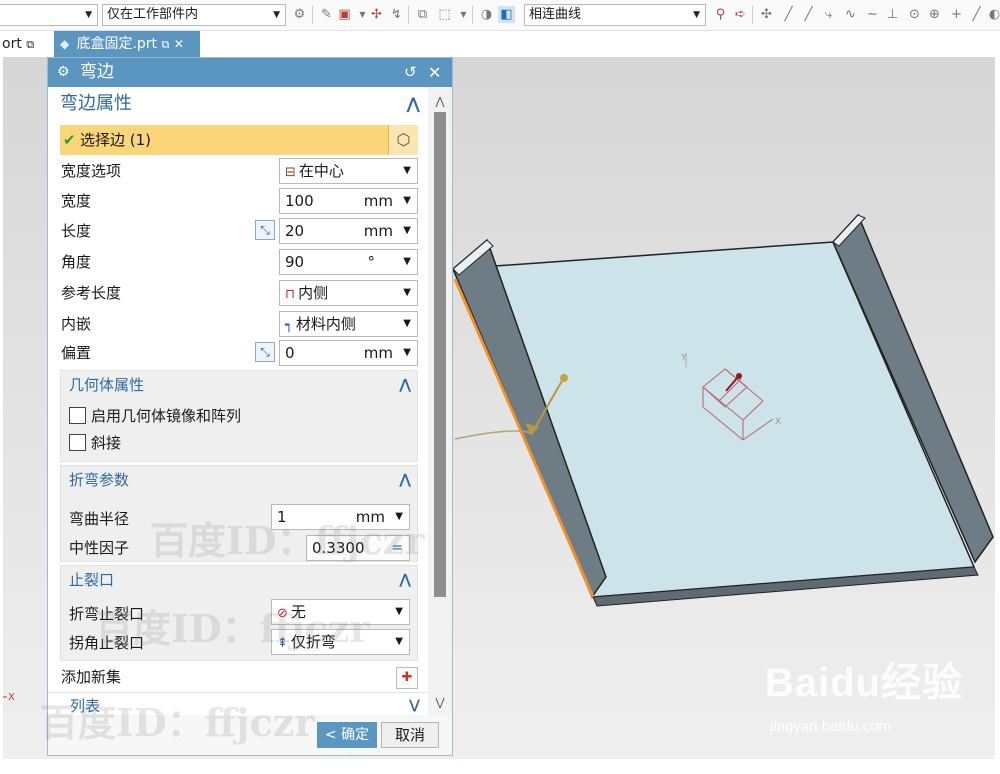 This screenshot has height=774, width=1000. I want to click on section-flange-properties: 弯边属性 ⋀, so click(238, 104).